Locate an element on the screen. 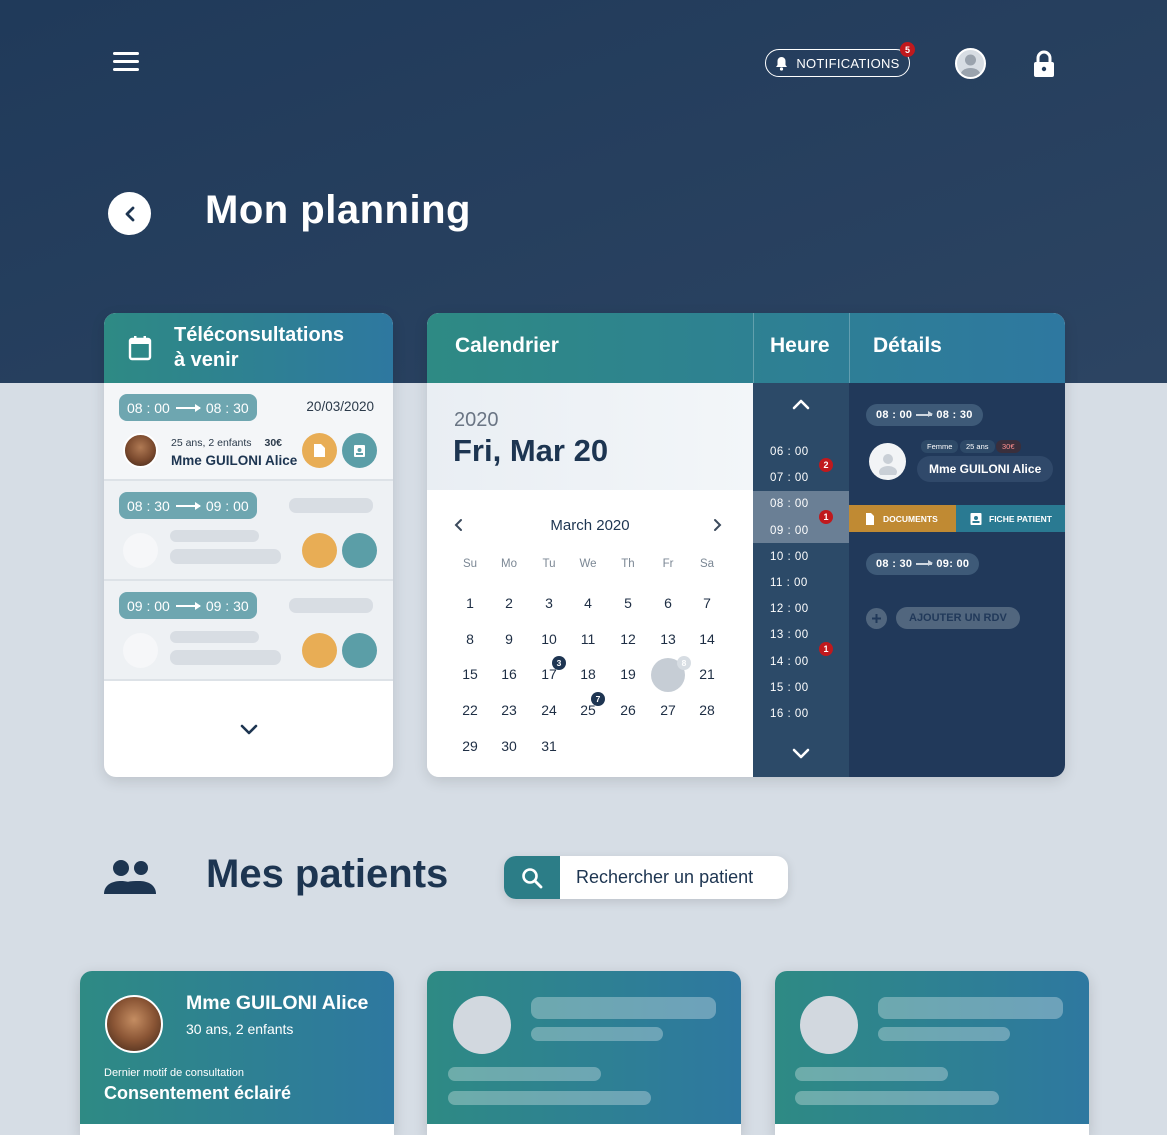 This screenshot has width=1167, height=1135. arrow-right-icon is located at coordinates (925, 414).